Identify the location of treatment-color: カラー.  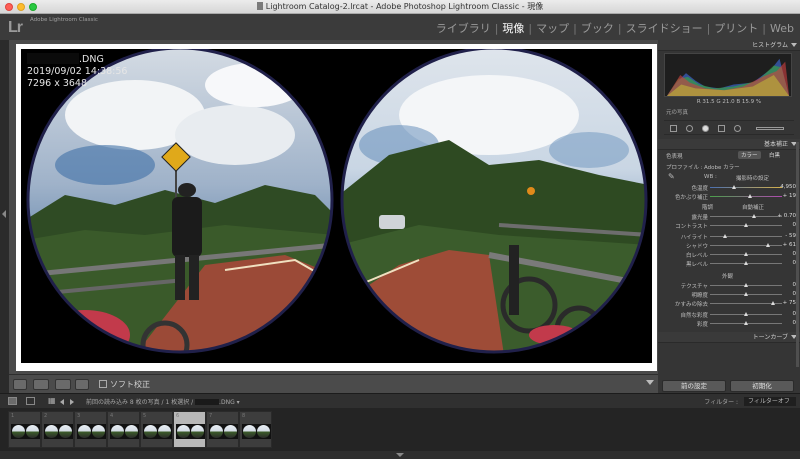
(749, 155).